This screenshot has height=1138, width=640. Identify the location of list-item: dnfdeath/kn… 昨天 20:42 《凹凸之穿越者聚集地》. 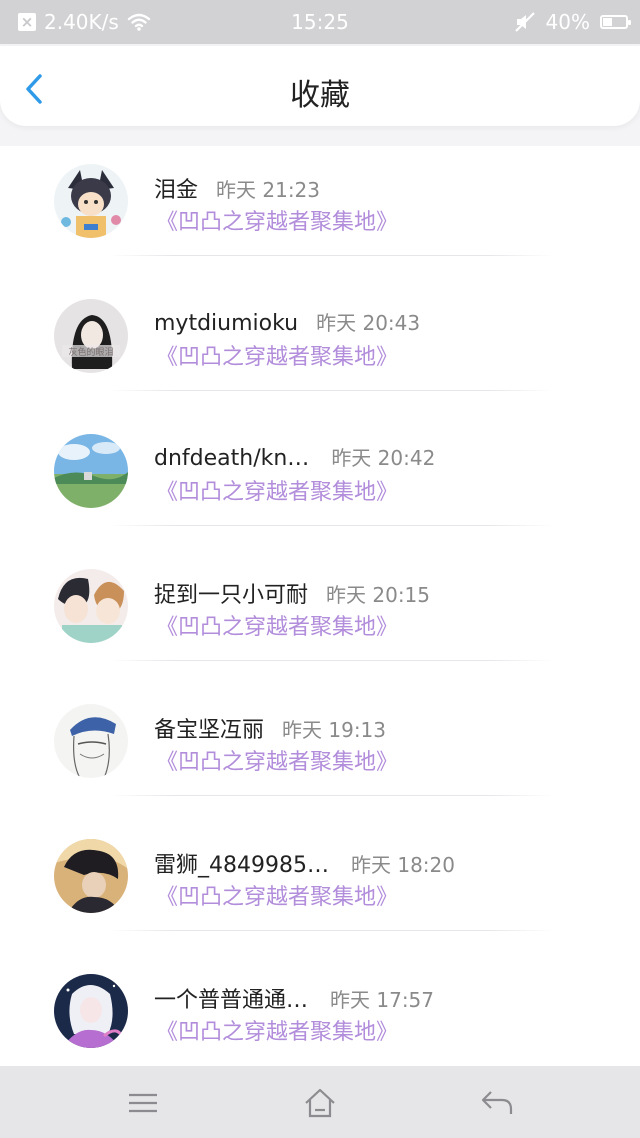
(320, 483).